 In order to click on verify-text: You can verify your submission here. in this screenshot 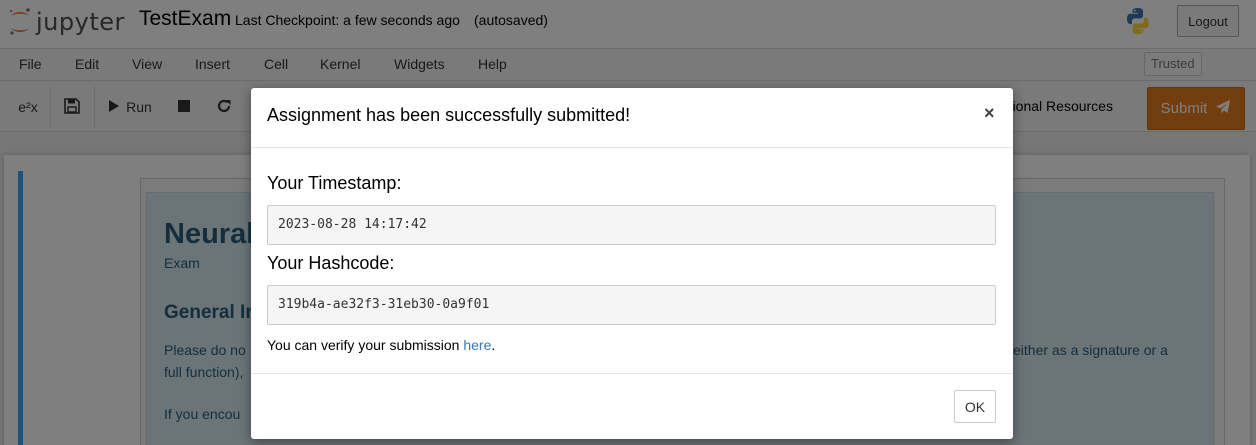, I will do `click(381, 345)`.